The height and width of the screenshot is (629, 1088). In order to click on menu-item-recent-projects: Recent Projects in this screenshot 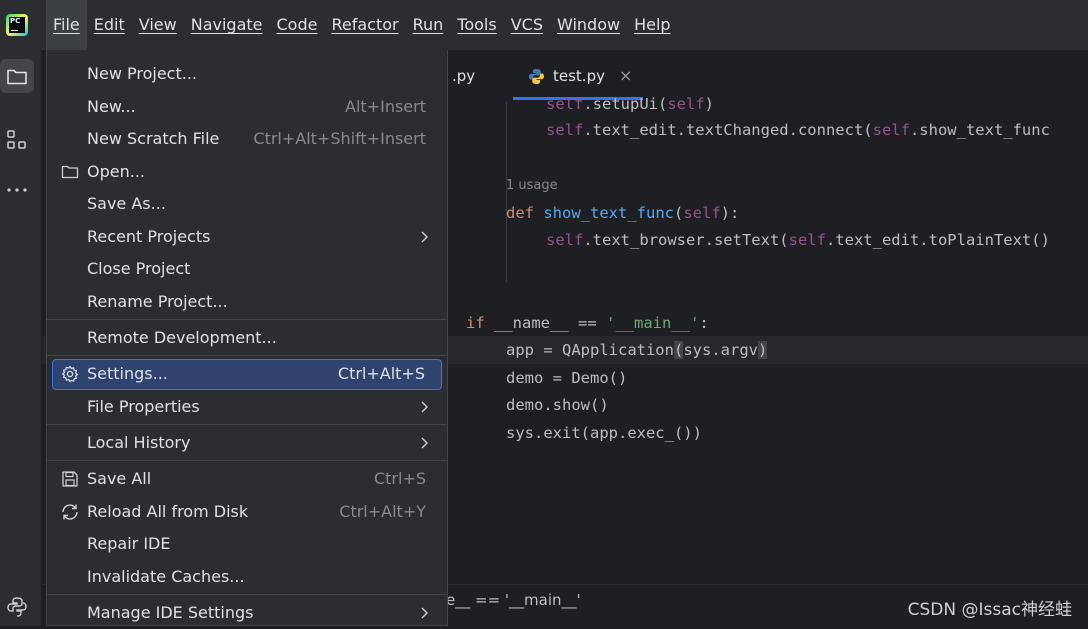, I will do `click(247, 237)`.